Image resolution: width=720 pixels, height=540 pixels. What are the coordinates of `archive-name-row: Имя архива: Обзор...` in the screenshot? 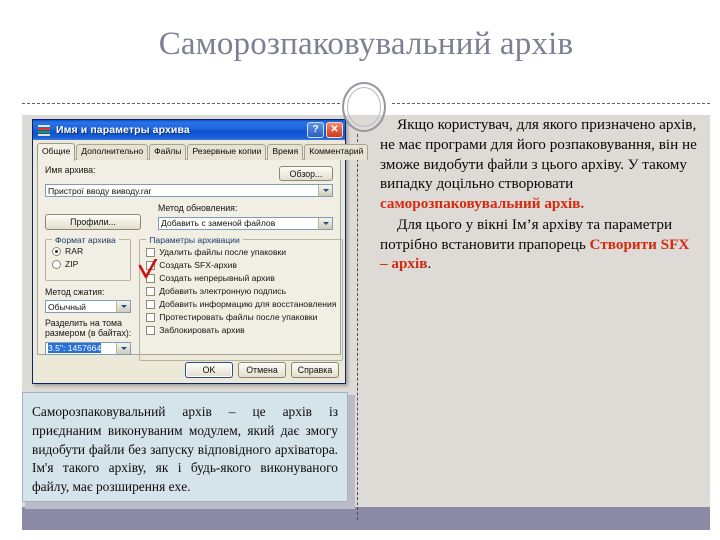 It's located at (189, 173).